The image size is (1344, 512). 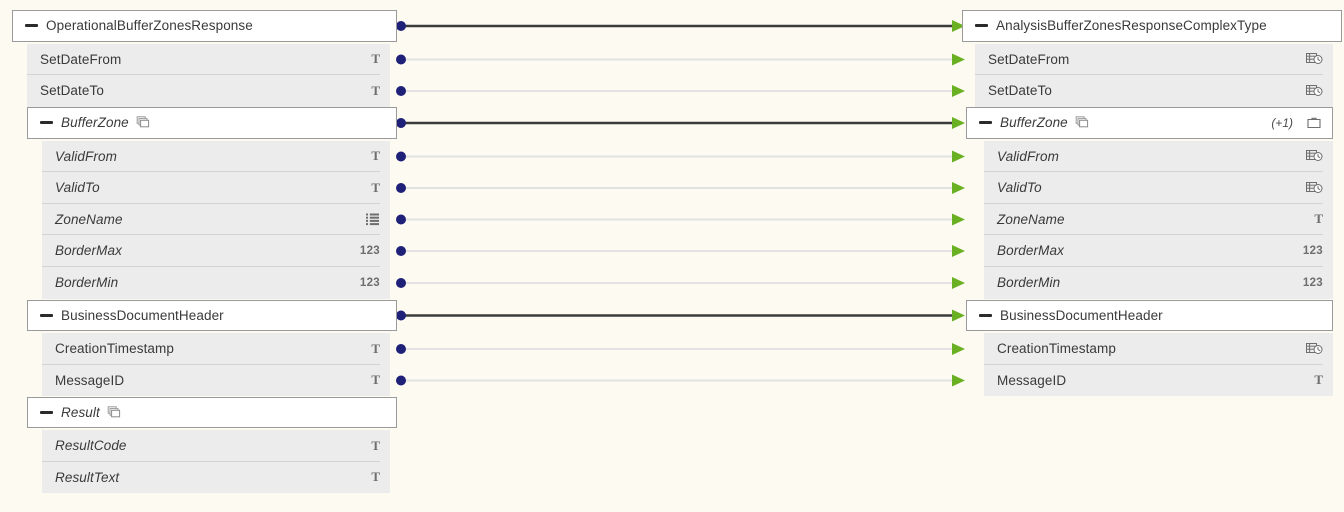 I want to click on connection-bordermin, so click(x=680, y=283).